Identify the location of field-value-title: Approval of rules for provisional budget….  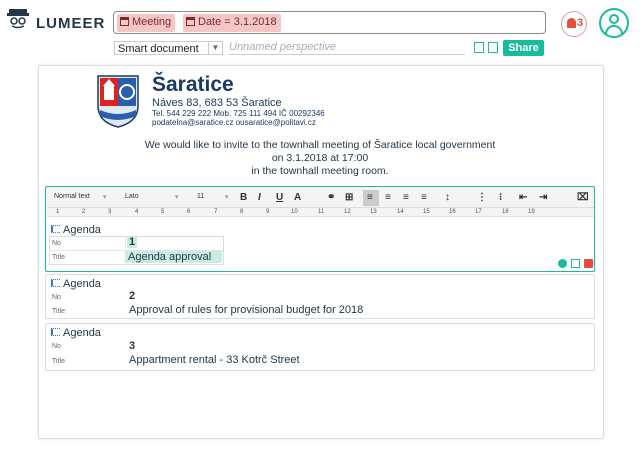
(246, 310).